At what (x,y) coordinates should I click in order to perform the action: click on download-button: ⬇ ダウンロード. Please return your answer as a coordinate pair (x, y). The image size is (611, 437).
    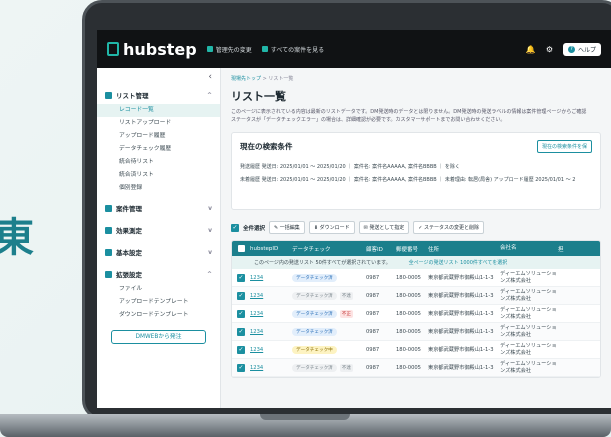
    Looking at the image, I should click on (331, 227).